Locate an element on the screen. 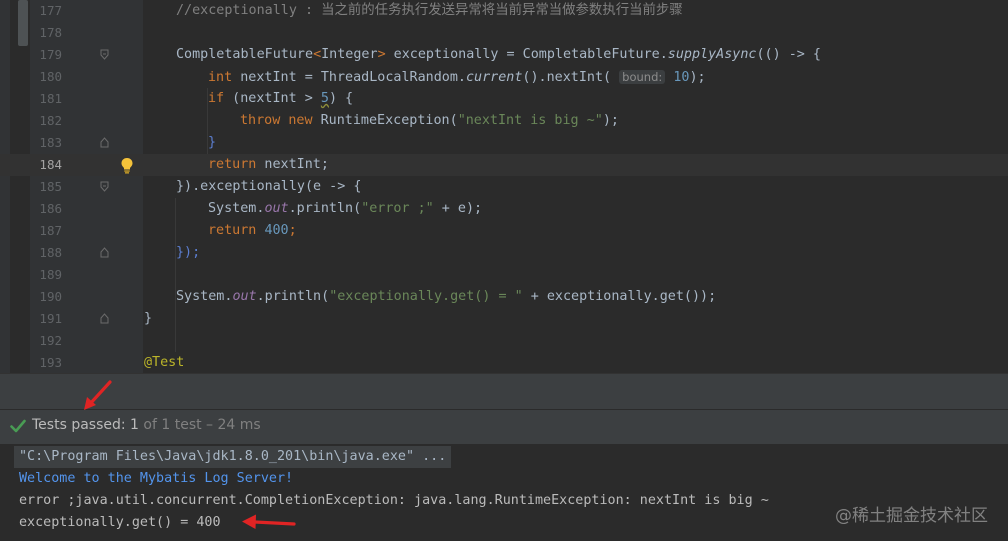 The image size is (1008, 541). code-token: CompletableFuture is located at coordinates (245, 54).